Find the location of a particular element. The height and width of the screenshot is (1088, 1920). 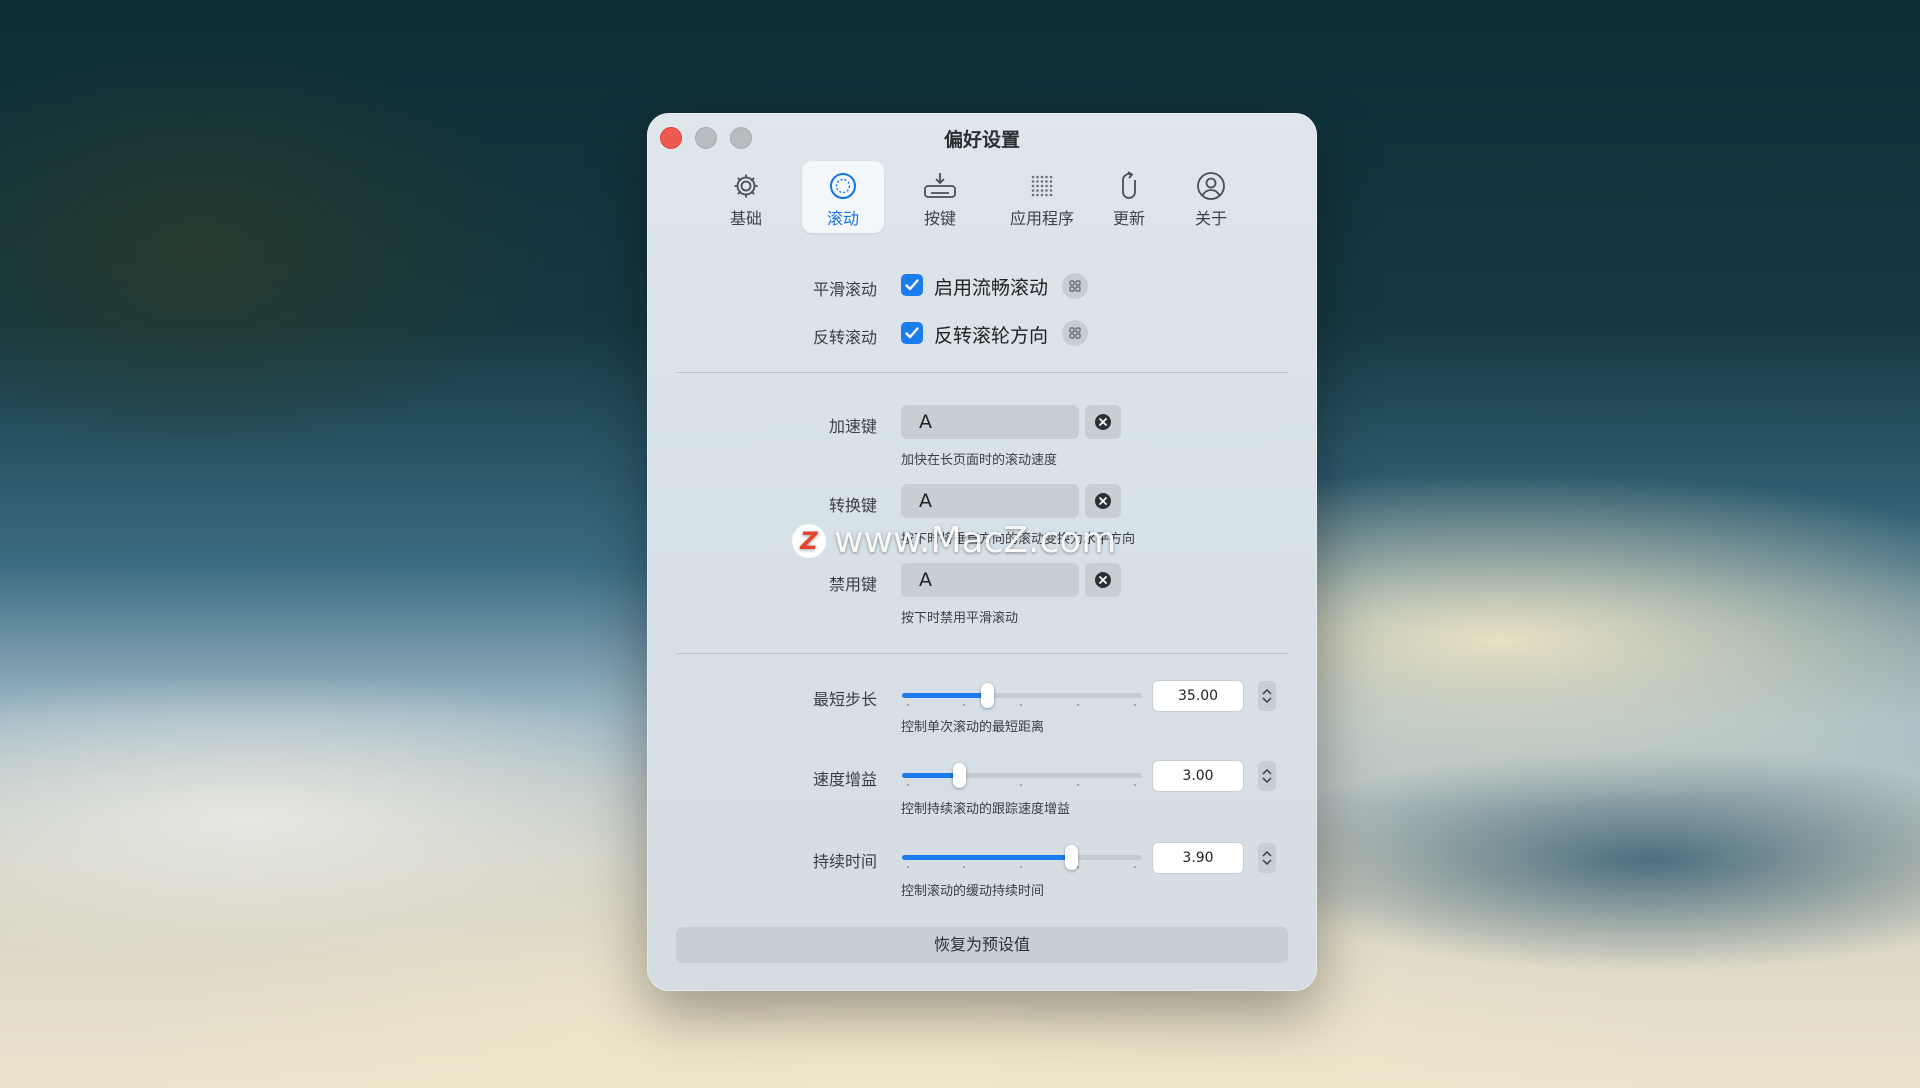

reverse-scroll-text: 反转滚轮方向 is located at coordinates (991, 334).